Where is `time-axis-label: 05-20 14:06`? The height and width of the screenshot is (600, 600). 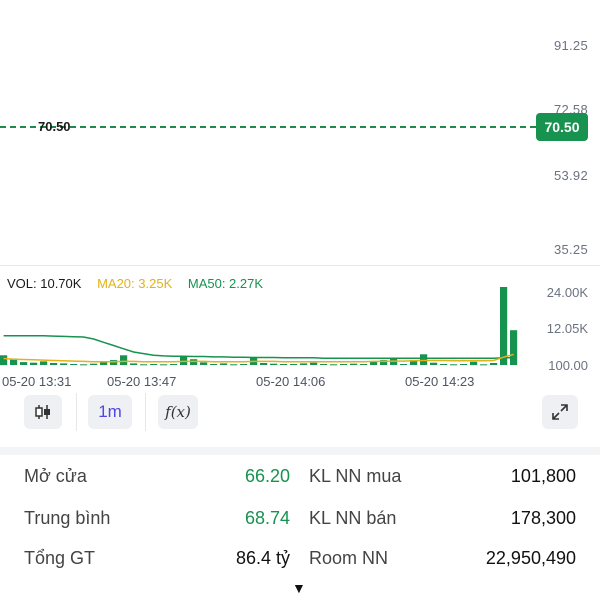
time-axis-label: 05-20 14:06 is located at coordinates (291, 381).